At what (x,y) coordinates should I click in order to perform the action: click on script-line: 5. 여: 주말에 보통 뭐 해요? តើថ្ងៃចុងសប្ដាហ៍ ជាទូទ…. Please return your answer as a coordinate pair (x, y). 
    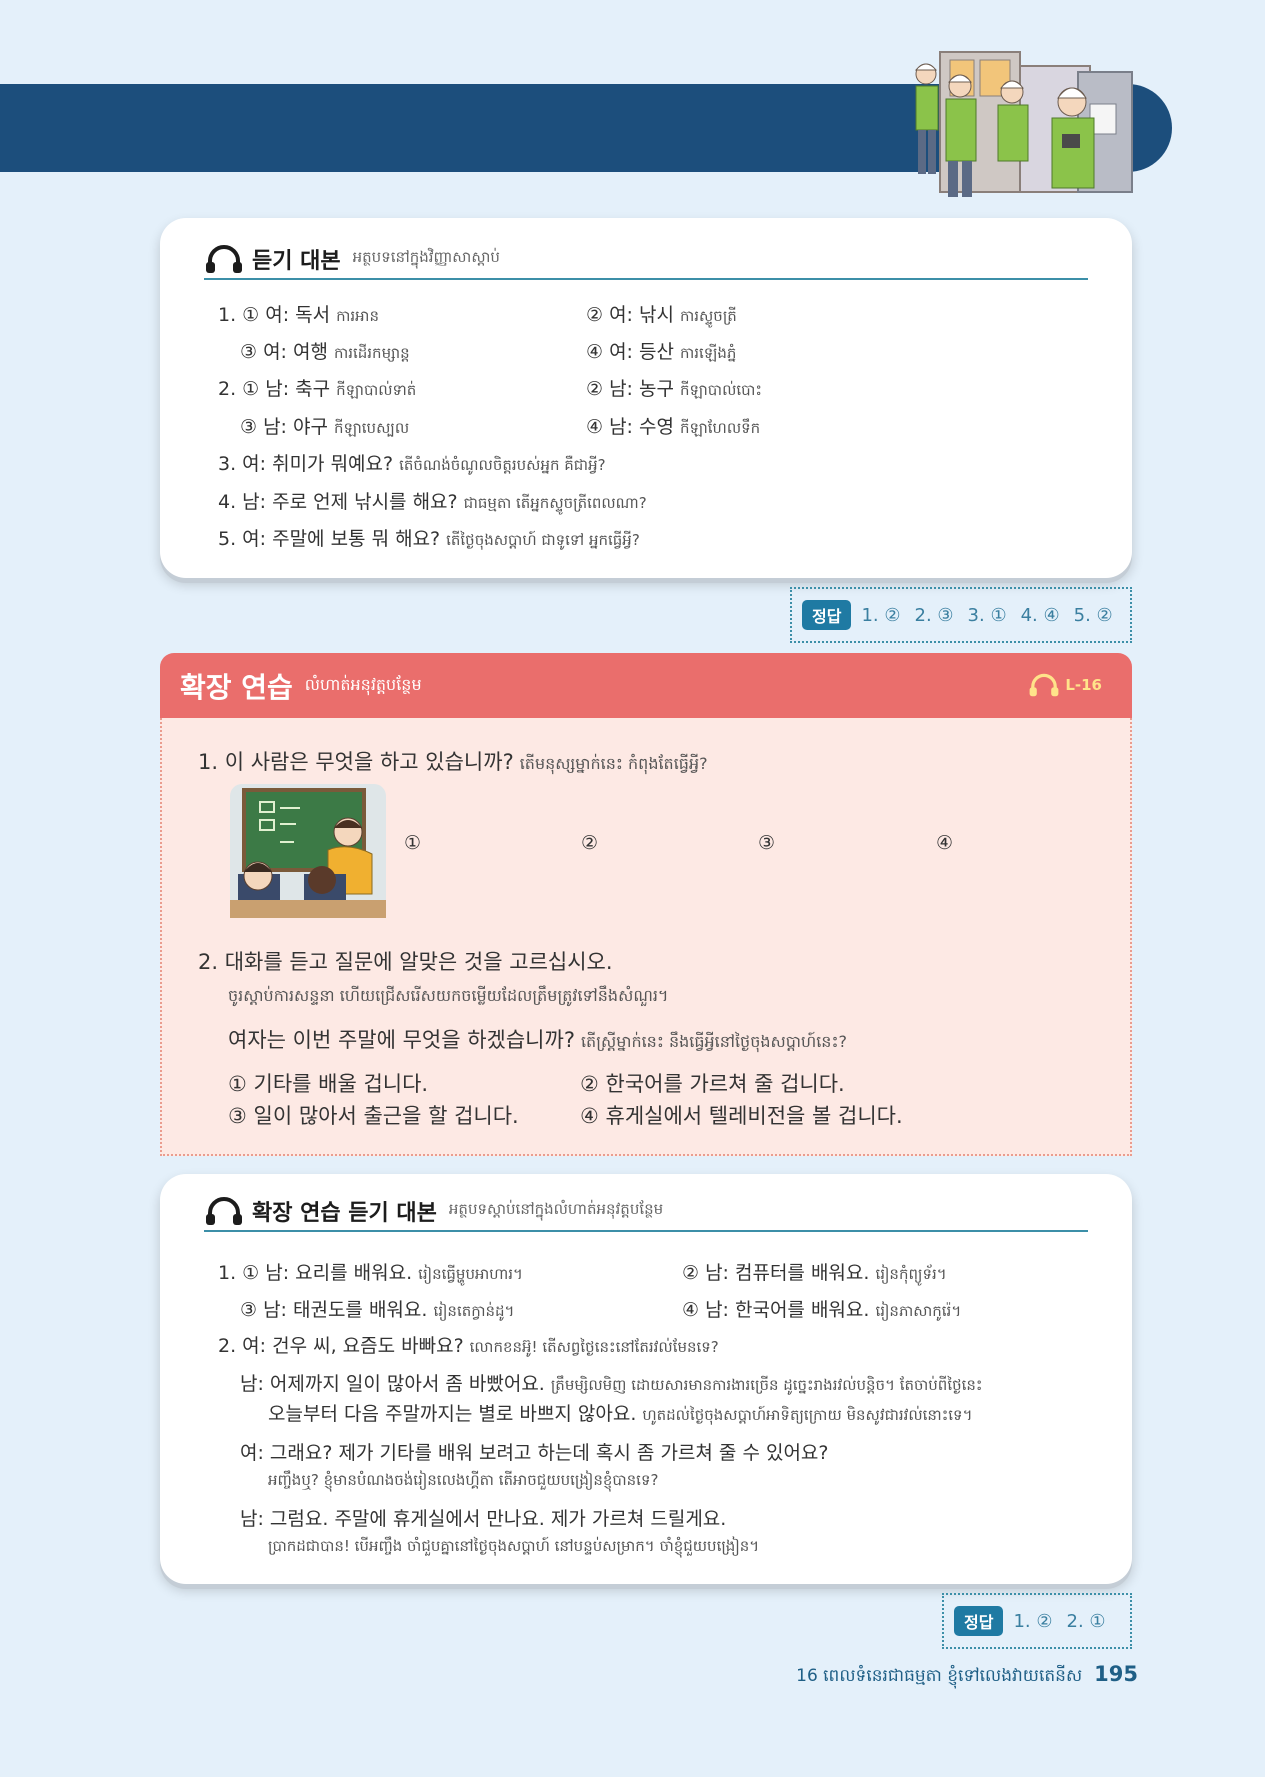
    Looking at the image, I should click on (429, 539).